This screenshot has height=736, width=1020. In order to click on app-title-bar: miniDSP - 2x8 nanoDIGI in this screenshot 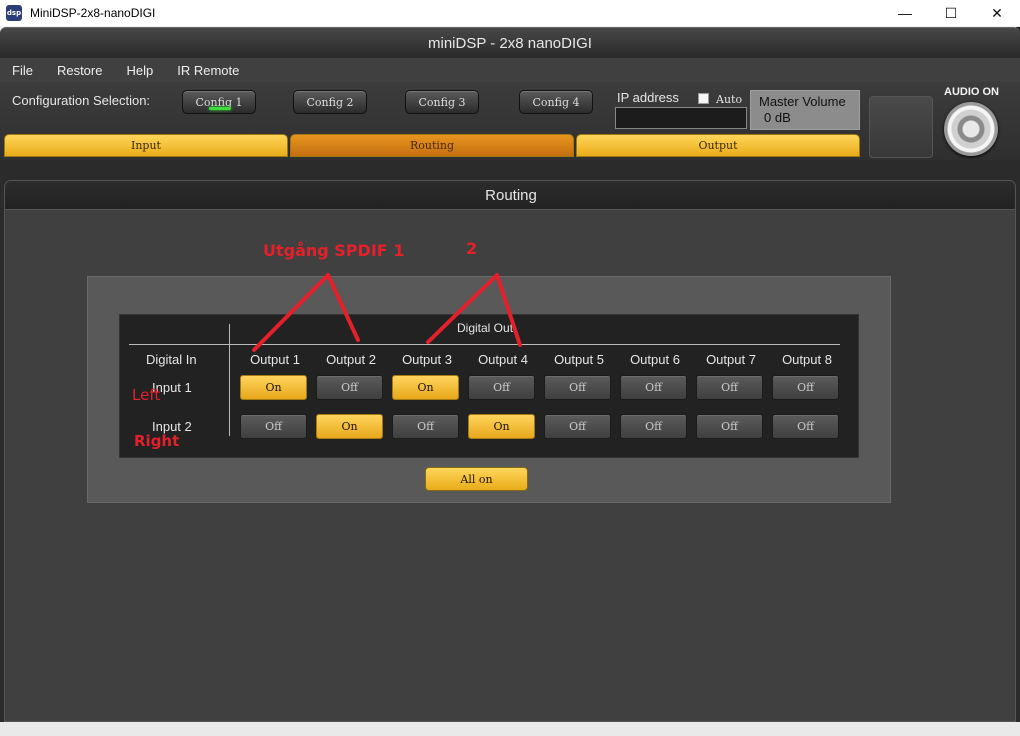, I will do `click(510, 42)`.